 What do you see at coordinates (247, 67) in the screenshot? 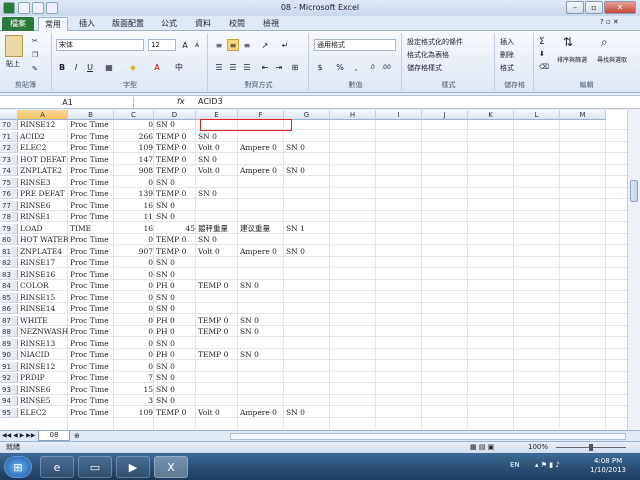
I see `align-right-icon: ☰` at bounding box center [247, 67].